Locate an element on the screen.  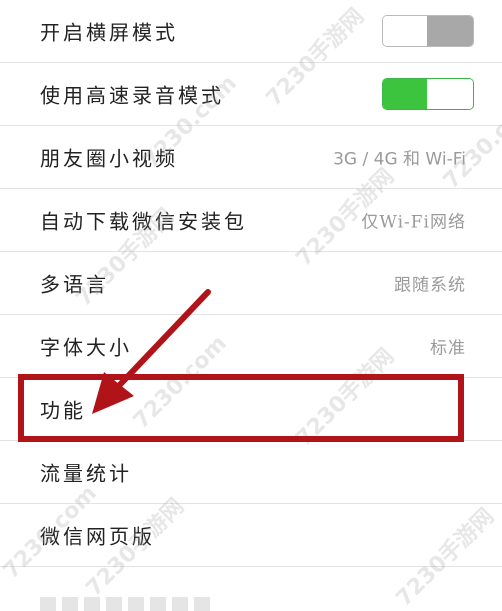
setting-row-wechat-web: 微信网页版 is located at coordinates (251, 535).